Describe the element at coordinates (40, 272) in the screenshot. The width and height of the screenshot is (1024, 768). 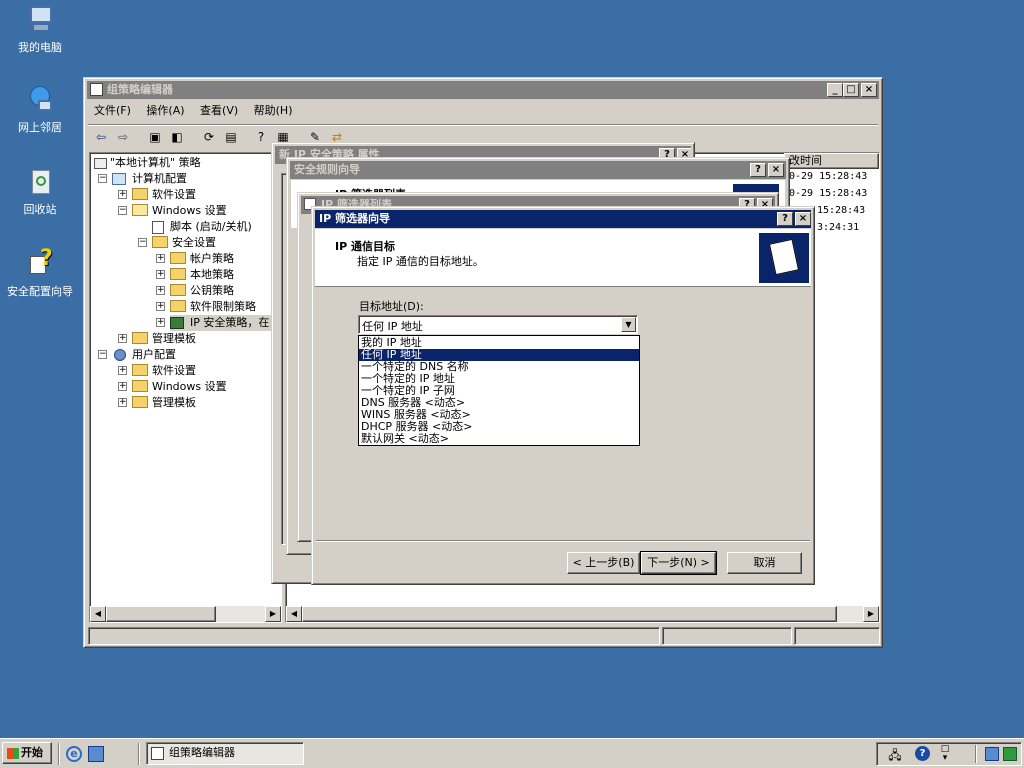
I see `desktop-icon-security-wizard: ? 安全配置向导` at that location.